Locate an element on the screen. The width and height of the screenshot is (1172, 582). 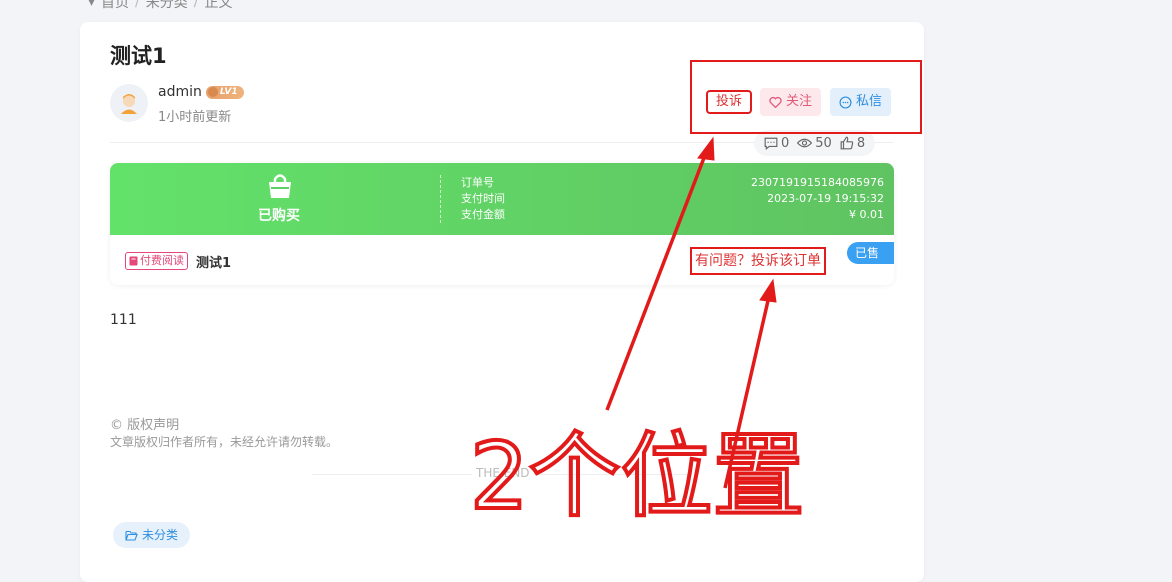
thumbs-up-icon is located at coordinates (847, 143).